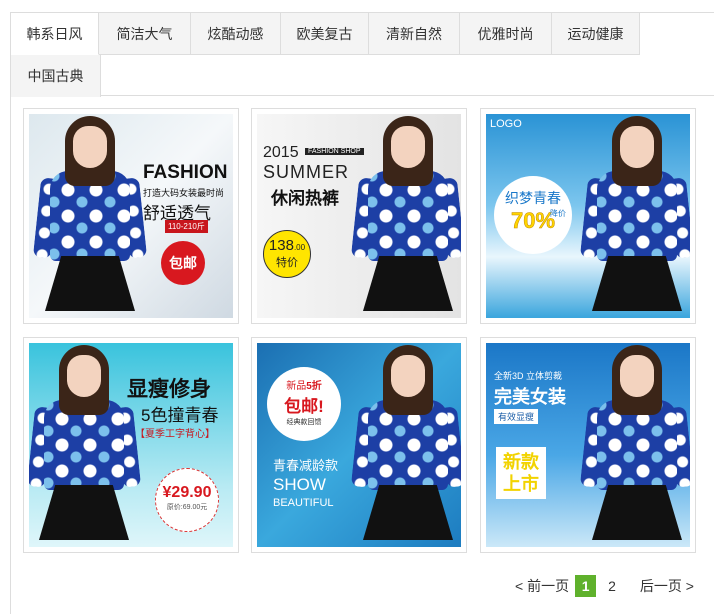 This screenshot has height=614, width=714. I want to click on banner-image: 2015 FASHION SHOP SUMMER 休闲热裤 138.00 特价, so click(359, 216).